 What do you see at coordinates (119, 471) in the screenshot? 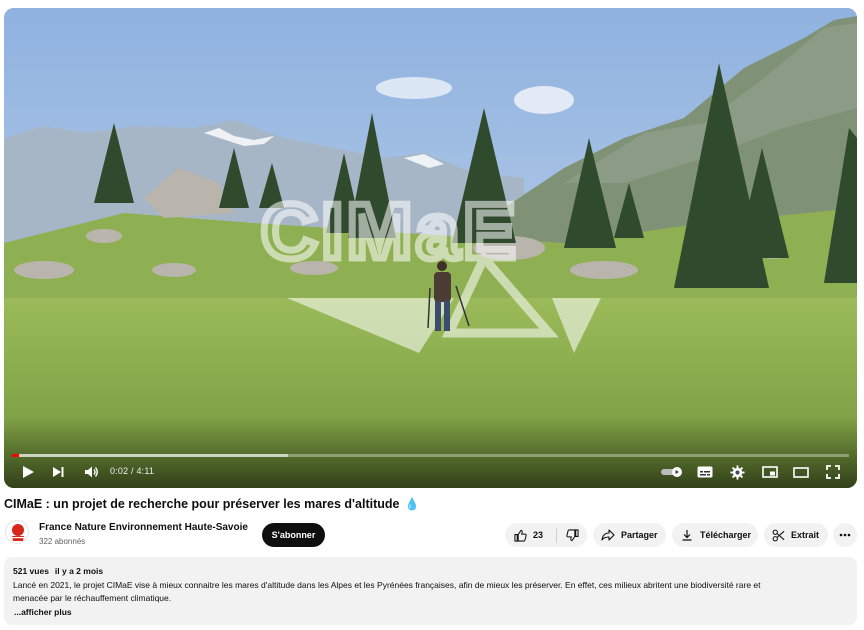
I see `time-current: 0:02` at bounding box center [119, 471].